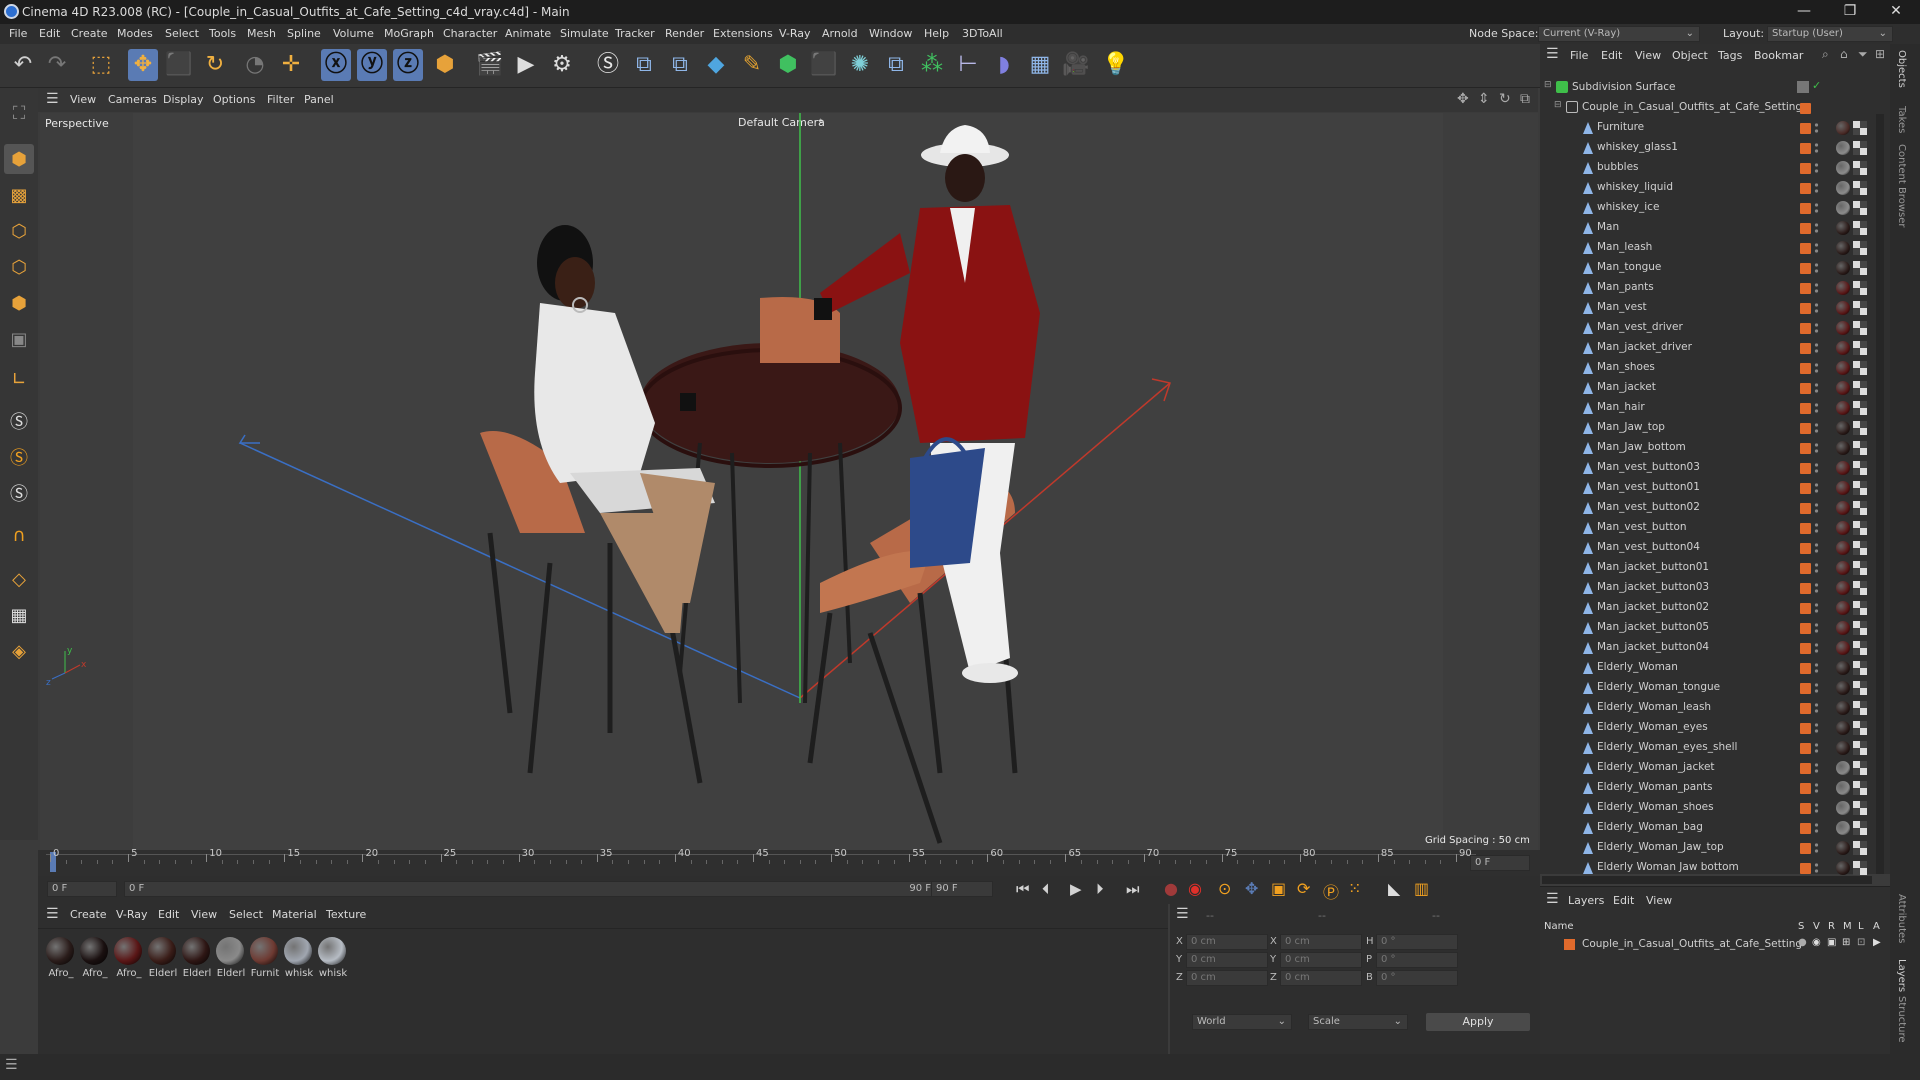 This screenshot has width=1920, height=1080. I want to click on rotate-tool-button: ↻, so click(215, 65).